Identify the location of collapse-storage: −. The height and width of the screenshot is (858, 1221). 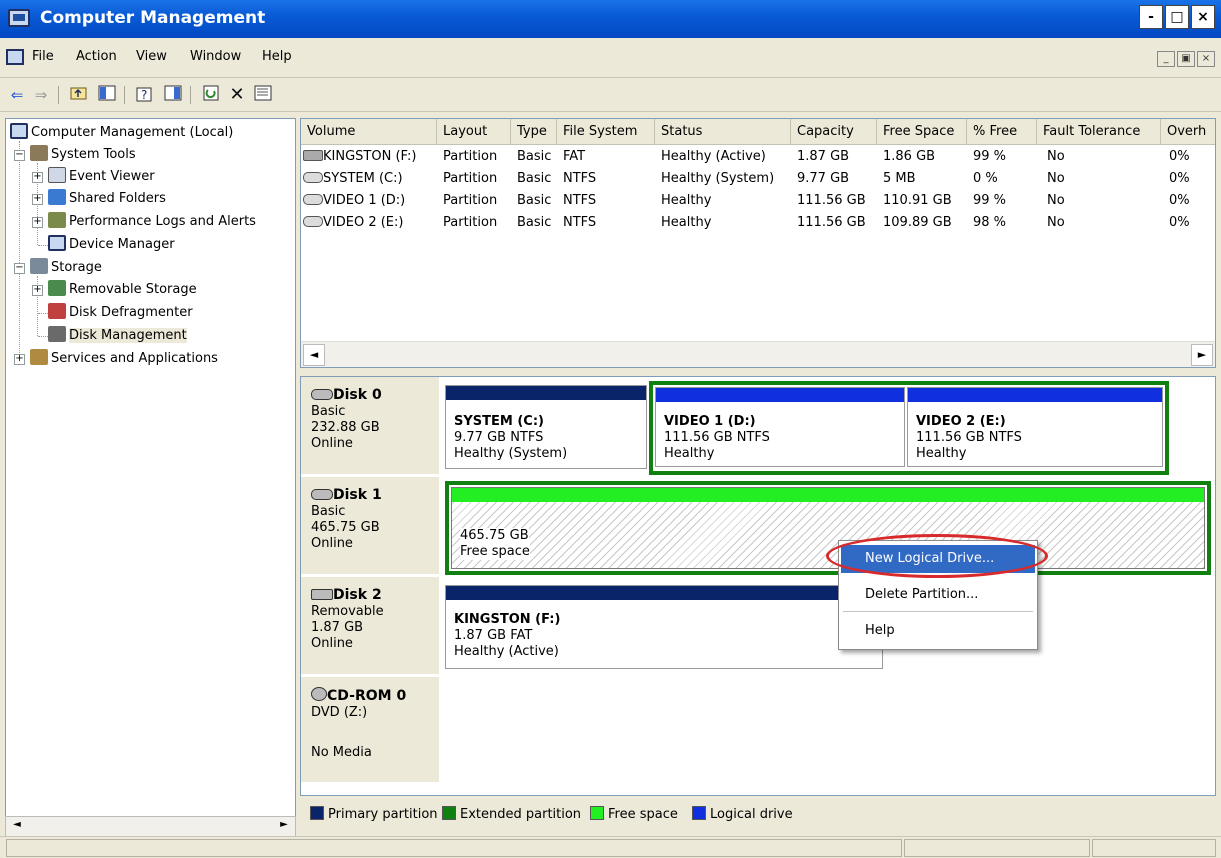
(19, 268).